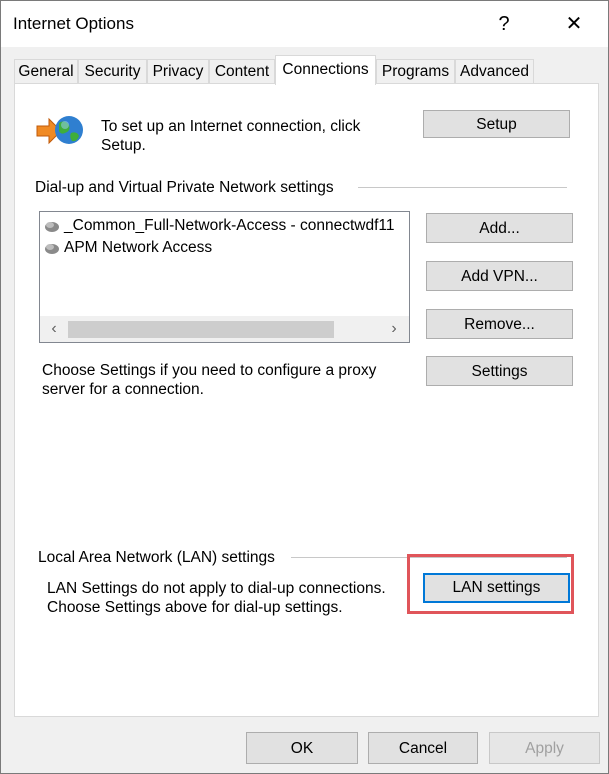  What do you see at coordinates (46, 71) in the screenshot?
I see `tab-general: General` at bounding box center [46, 71].